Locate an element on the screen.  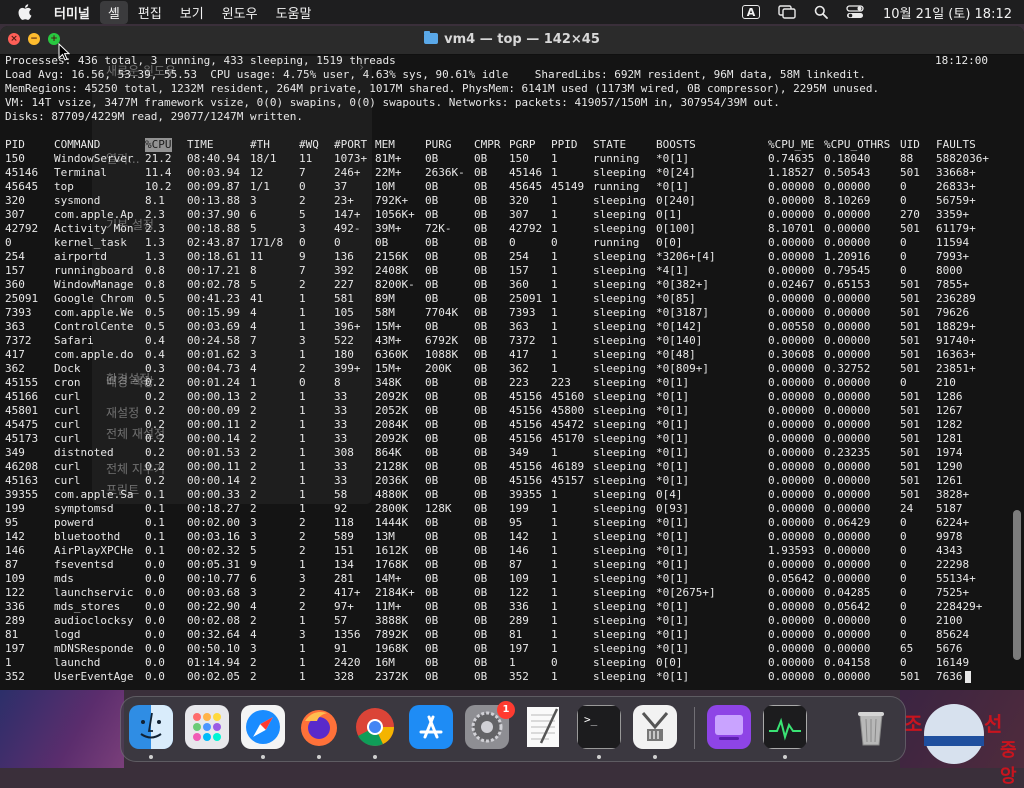
table-cell: 348K is located at coordinates (388, 382).